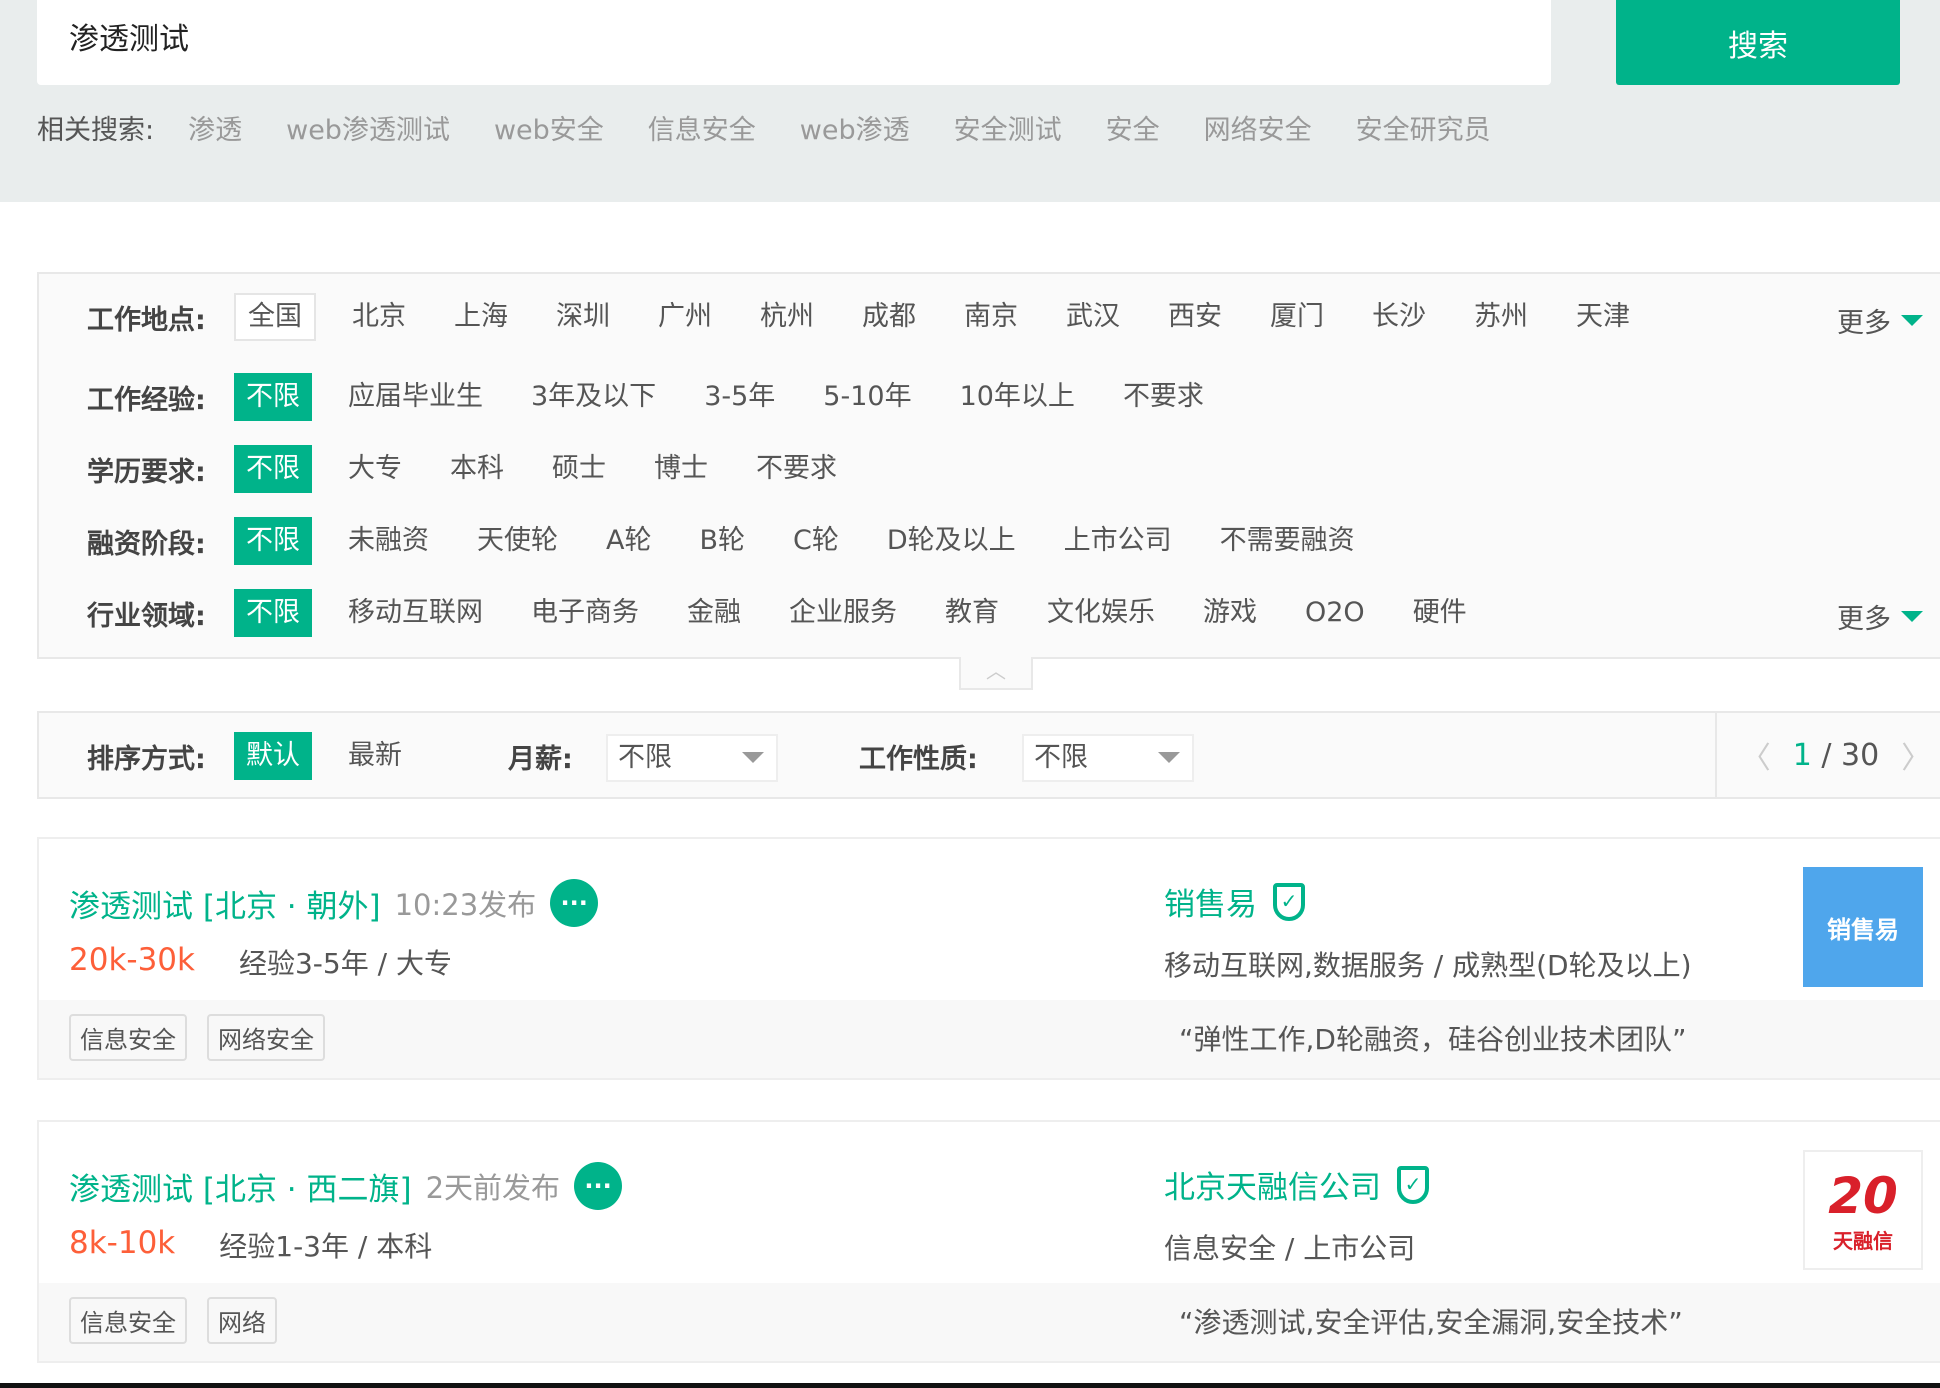 This screenshot has height=1388, width=1940. I want to click on company-name: 北京天融信公司, so click(1272, 1184).